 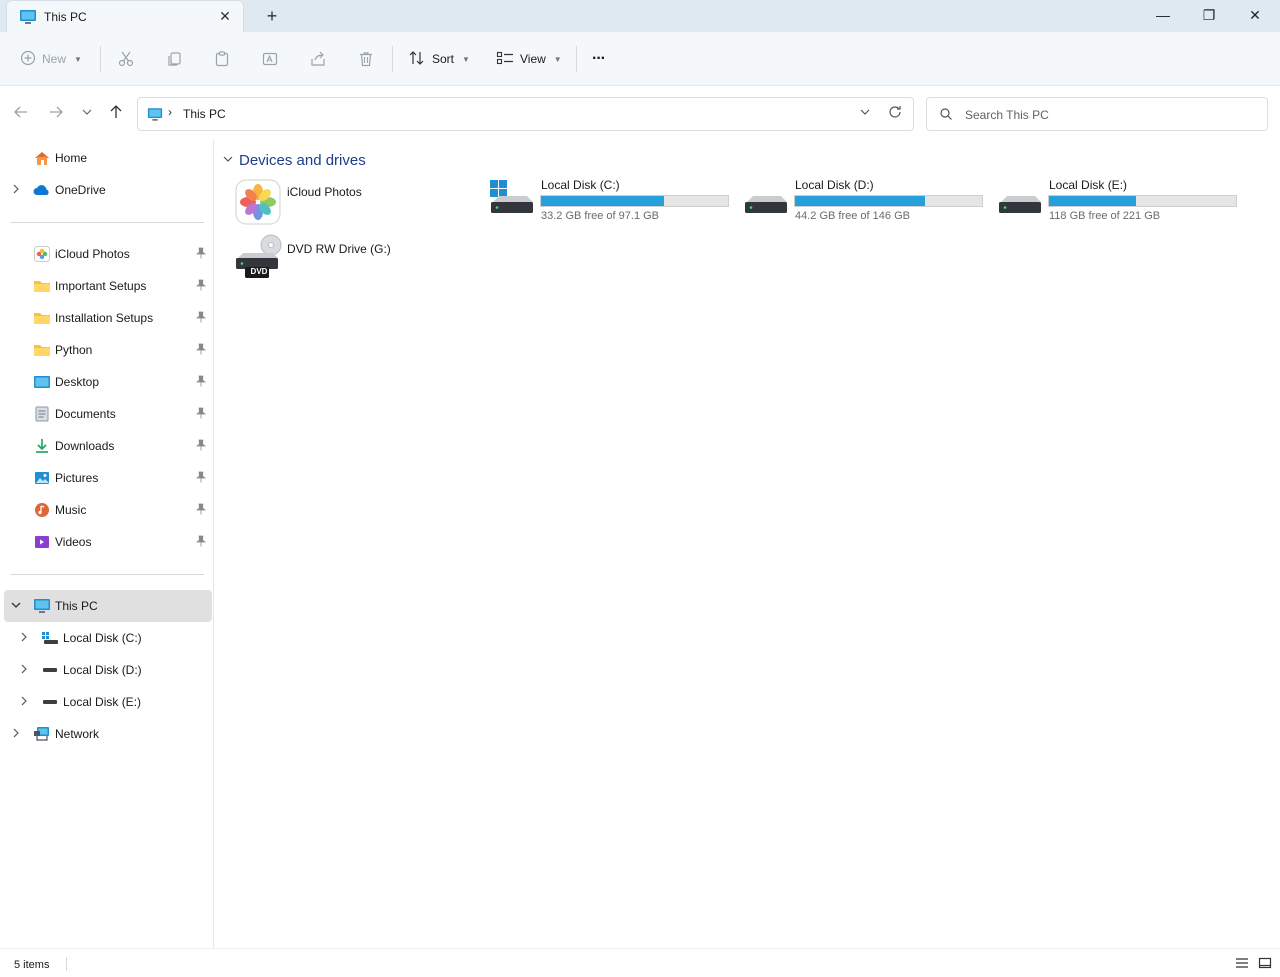 I want to click on view-icon, so click(x=505, y=59).